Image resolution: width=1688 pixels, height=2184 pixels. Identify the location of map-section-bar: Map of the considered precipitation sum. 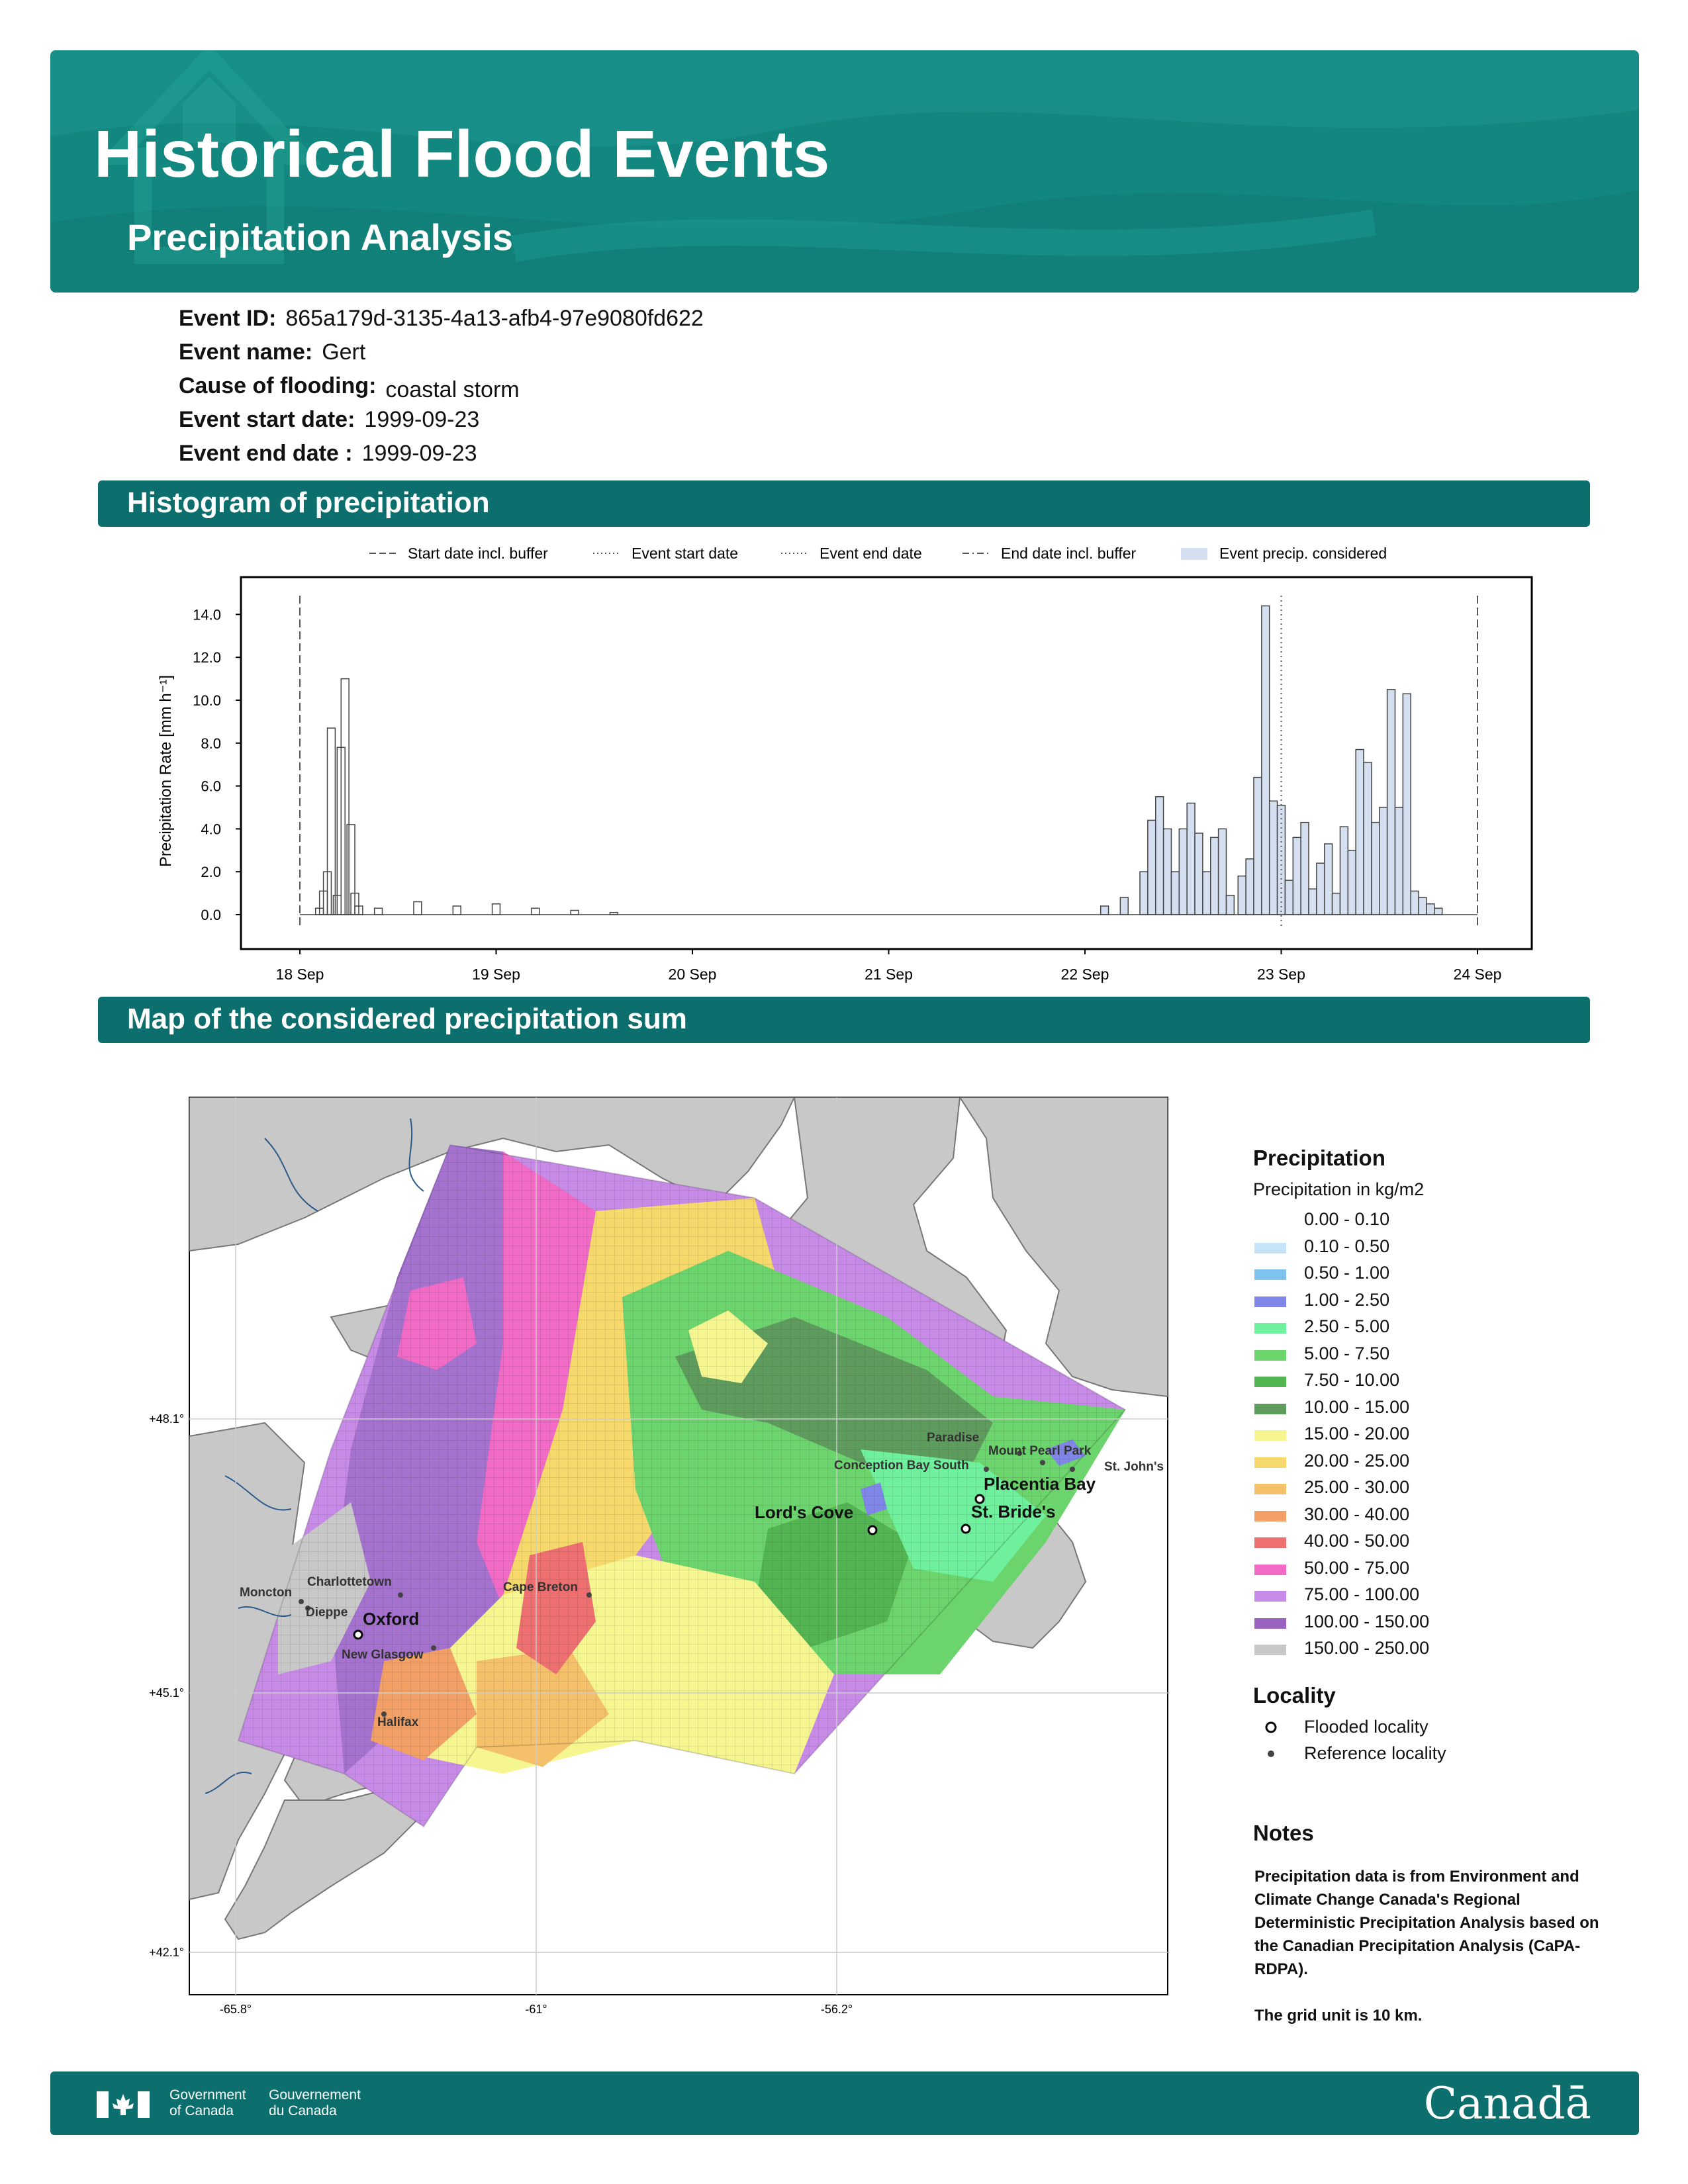
(844, 1020).